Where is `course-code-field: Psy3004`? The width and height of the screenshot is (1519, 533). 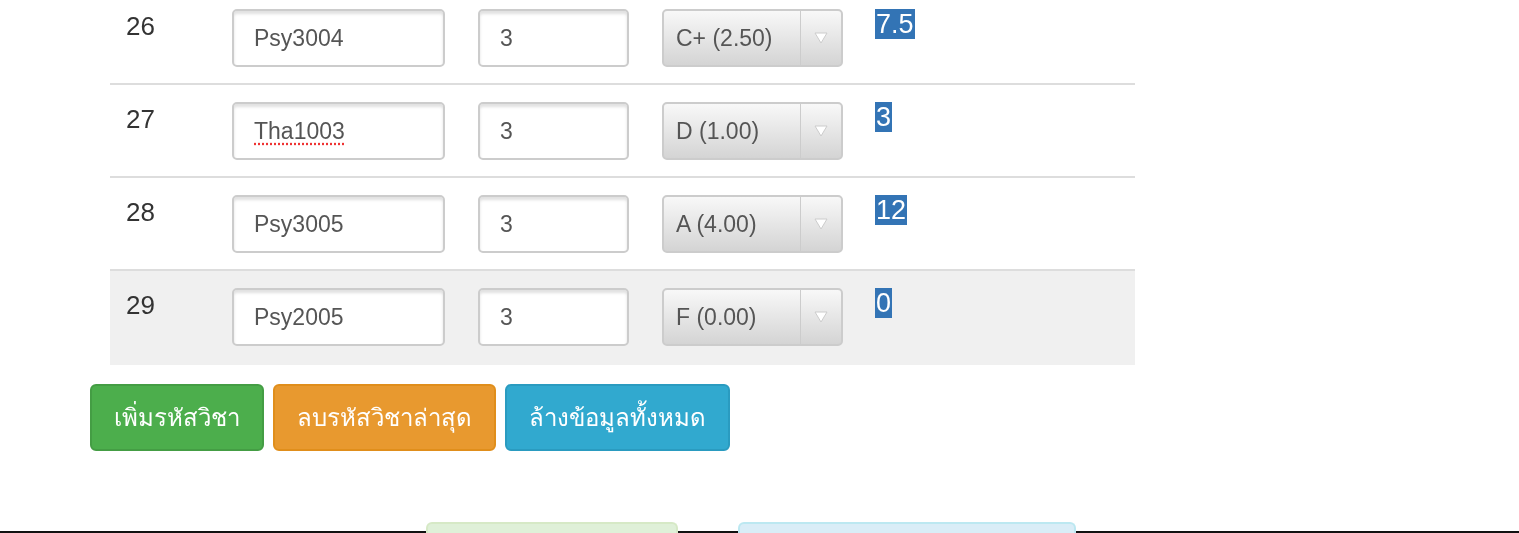
course-code-field: Psy3004 is located at coordinates (338, 38).